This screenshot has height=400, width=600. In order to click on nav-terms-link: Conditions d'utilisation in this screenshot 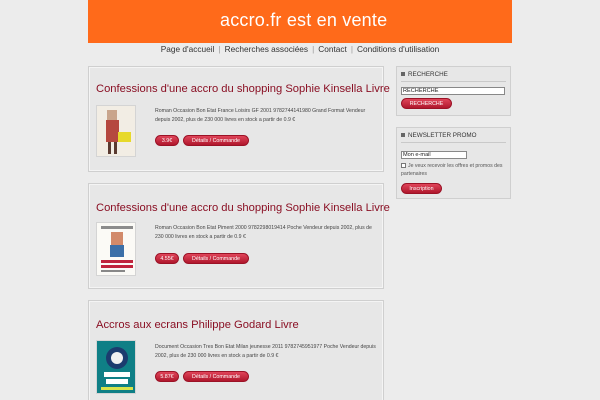, I will do `click(398, 49)`.